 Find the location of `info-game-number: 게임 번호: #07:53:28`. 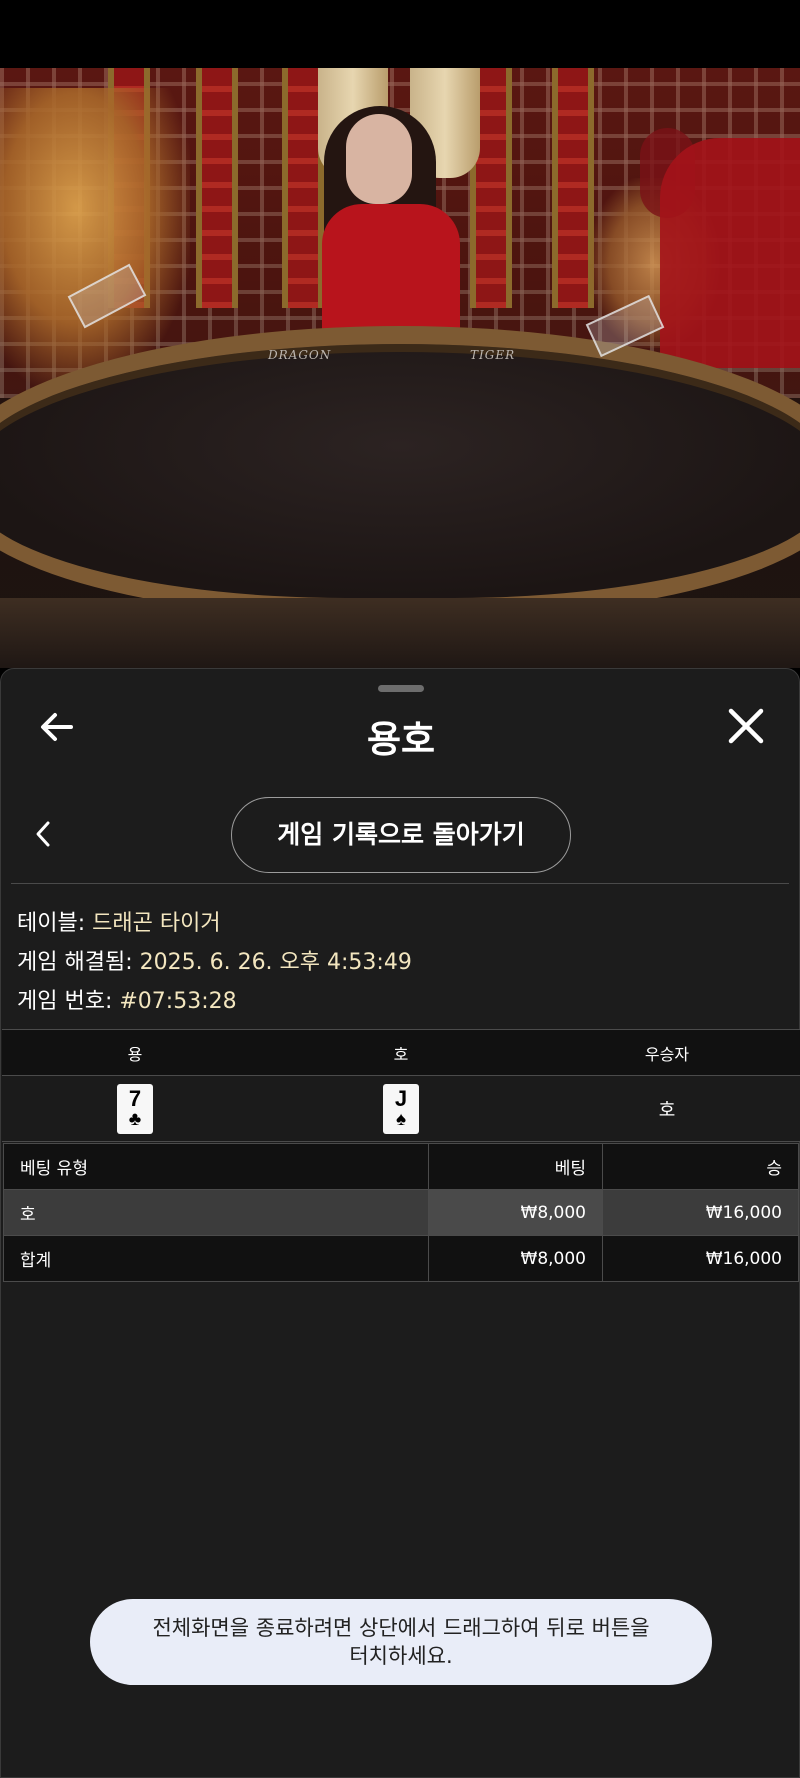

info-game-number: 게임 번호: #07:53:28 is located at coordinates (127, 999).